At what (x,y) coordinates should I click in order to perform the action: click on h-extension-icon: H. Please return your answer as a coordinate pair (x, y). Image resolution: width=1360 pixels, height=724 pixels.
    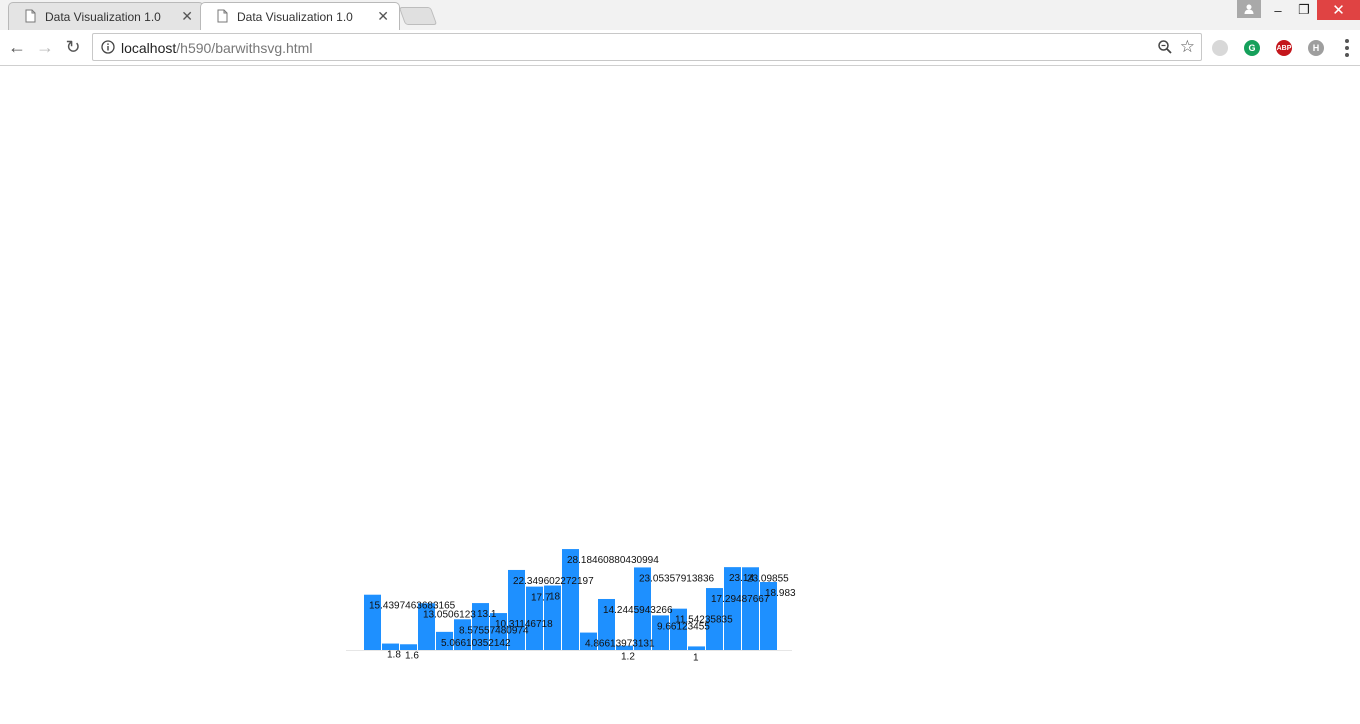
    Looking at the image, I should click on (1316, 48).